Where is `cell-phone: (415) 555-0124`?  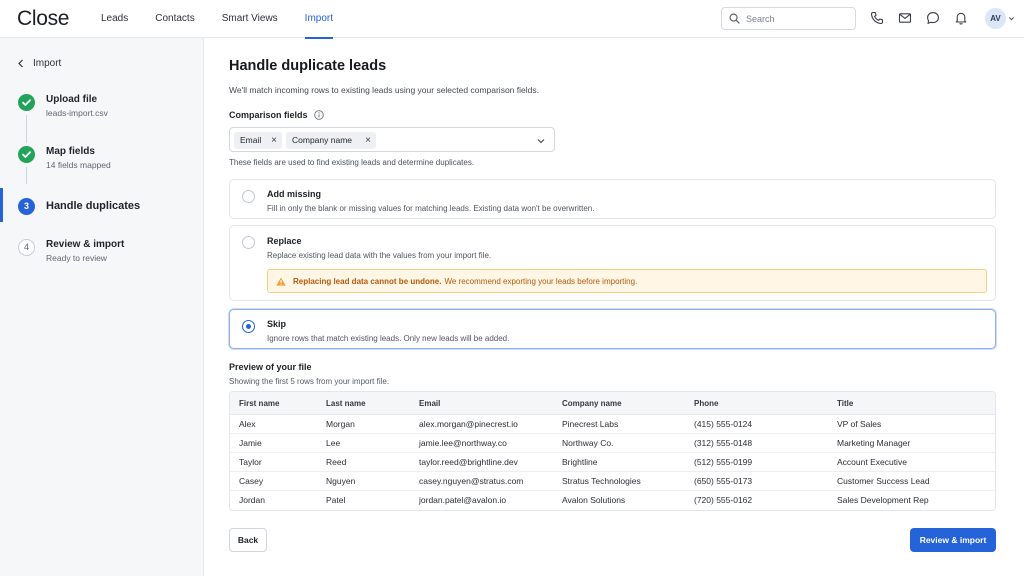
cell-phone: (415) 555-0124 is located at coordinates (723, 424).